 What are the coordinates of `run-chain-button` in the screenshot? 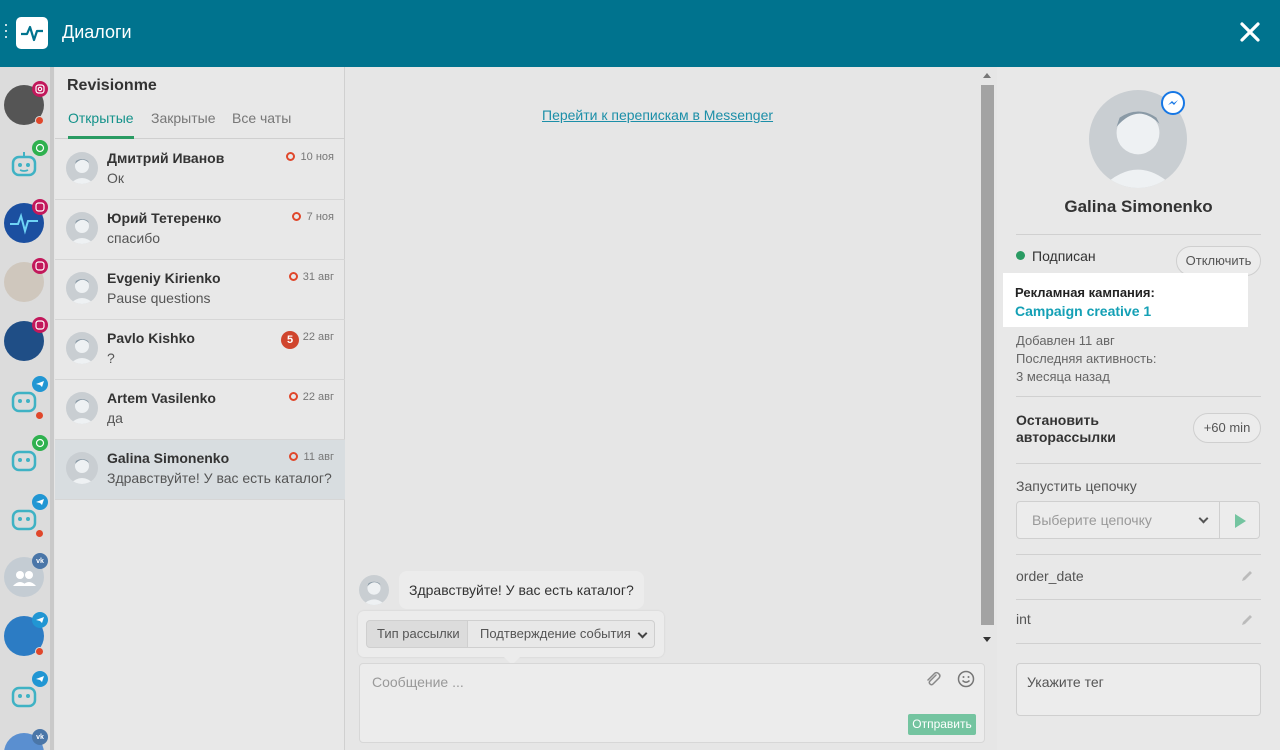 It's located at (1240, 520).